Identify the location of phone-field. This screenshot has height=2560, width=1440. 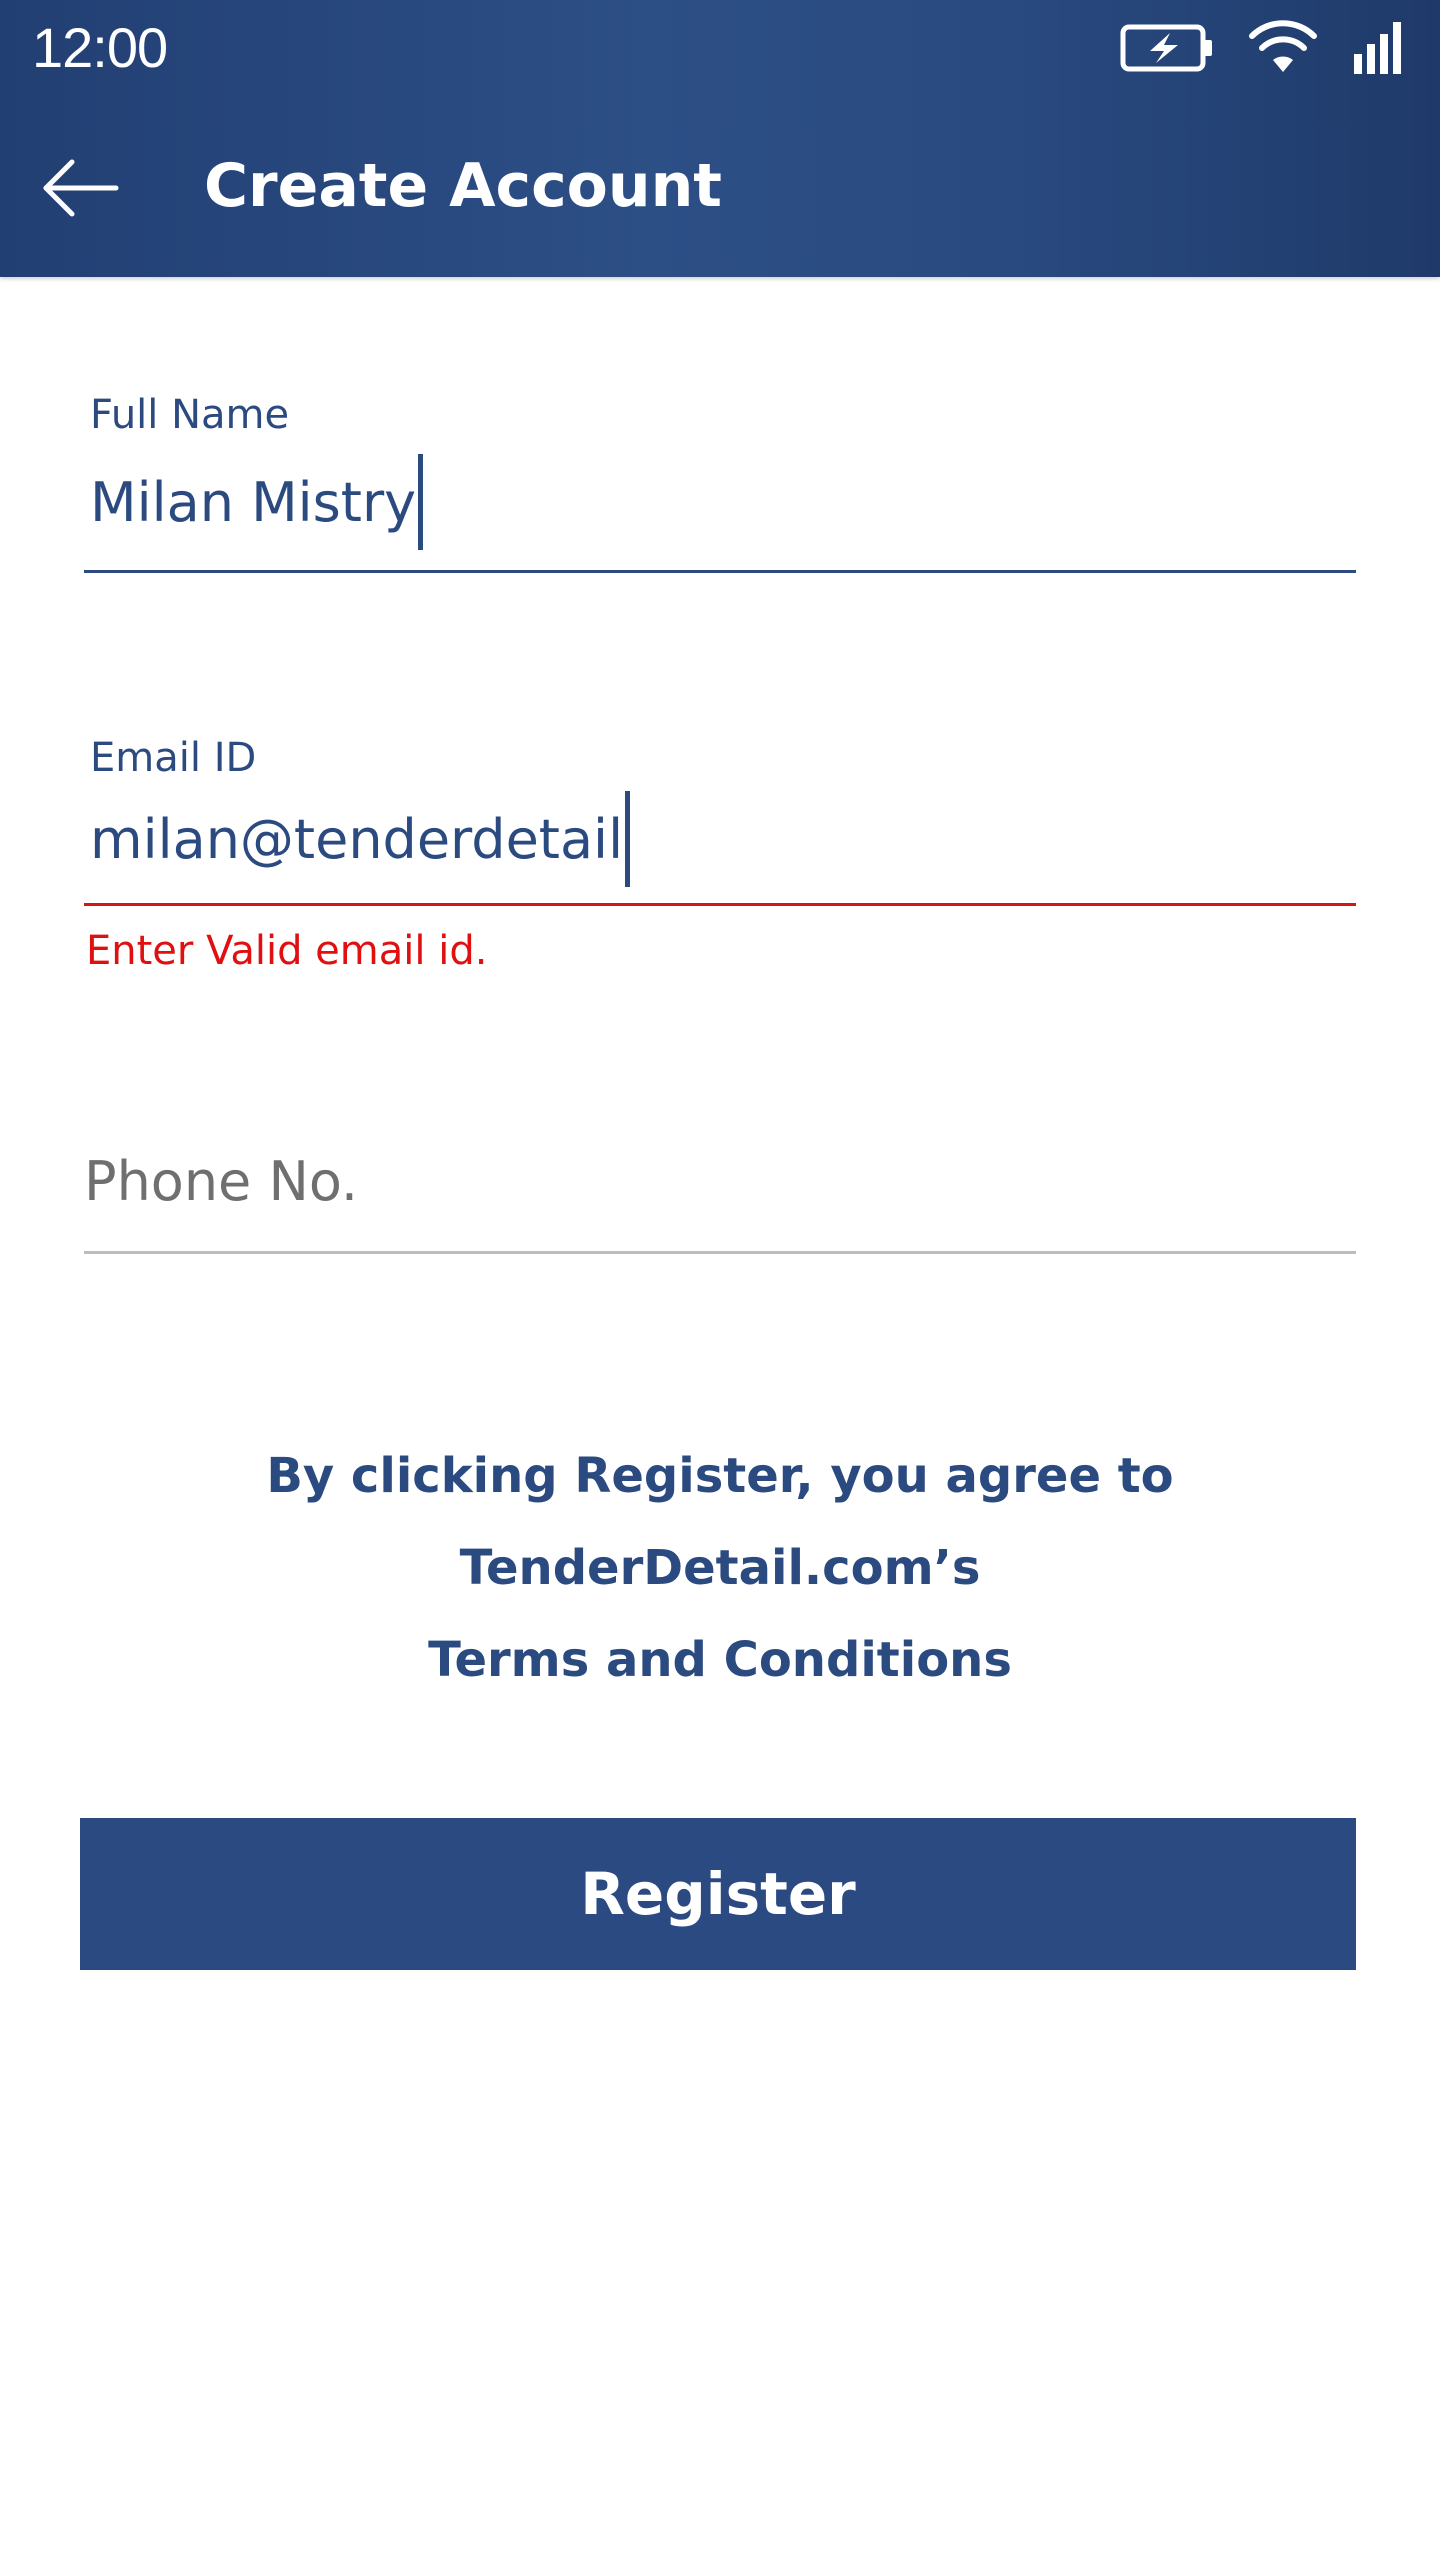
(720, 1190).